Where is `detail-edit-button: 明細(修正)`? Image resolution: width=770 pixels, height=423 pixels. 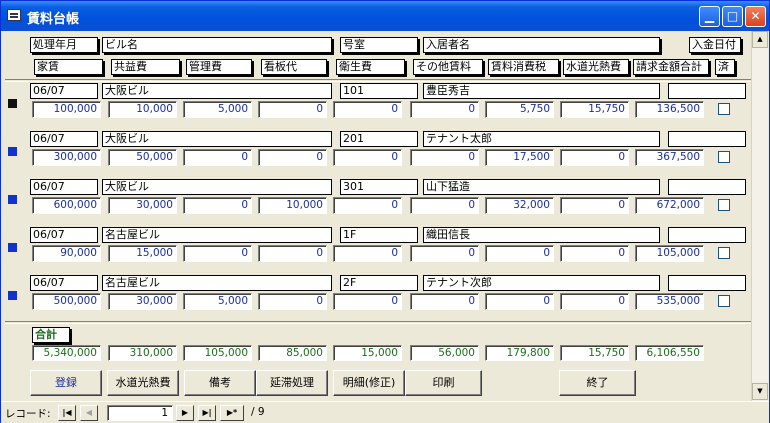
detail-edit-button: 明細(修正) is located at coordinates (369, 383).